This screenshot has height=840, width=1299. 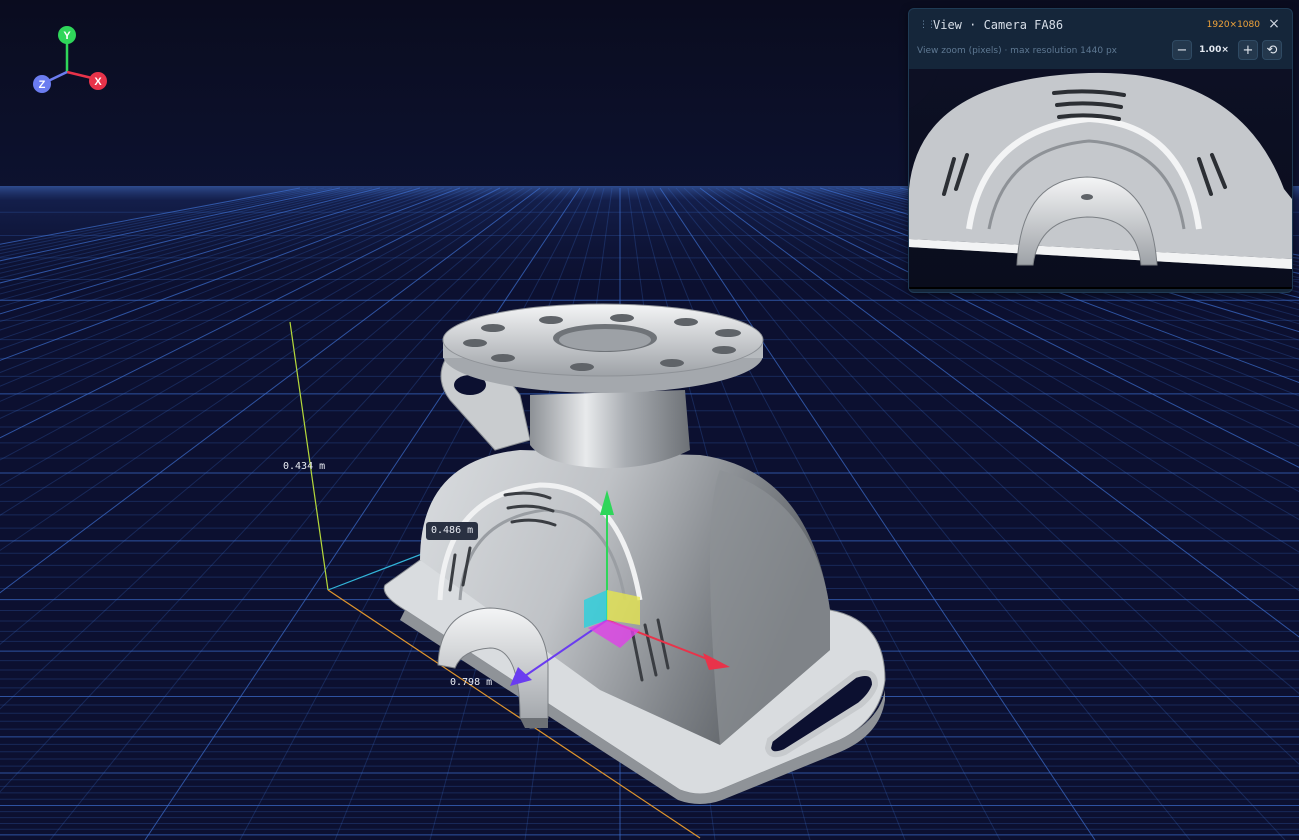 What do you see at coordinates (1182, 50) in the screenshot?
I see `zoom-out-button: −` at bounding box center [1182, 50].